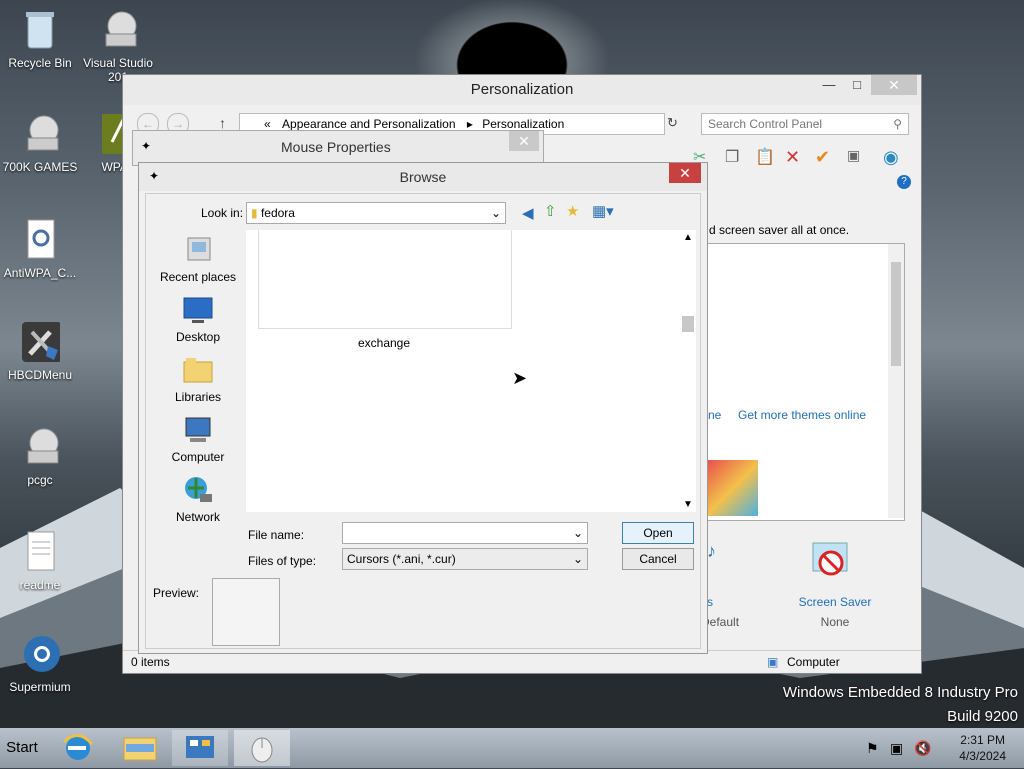 This screenshot has width=1024, height=769. What do you see at coordinates (904, 182) in the screenshot?
I see `help-icon: ?` at bounding box center [904, 182].